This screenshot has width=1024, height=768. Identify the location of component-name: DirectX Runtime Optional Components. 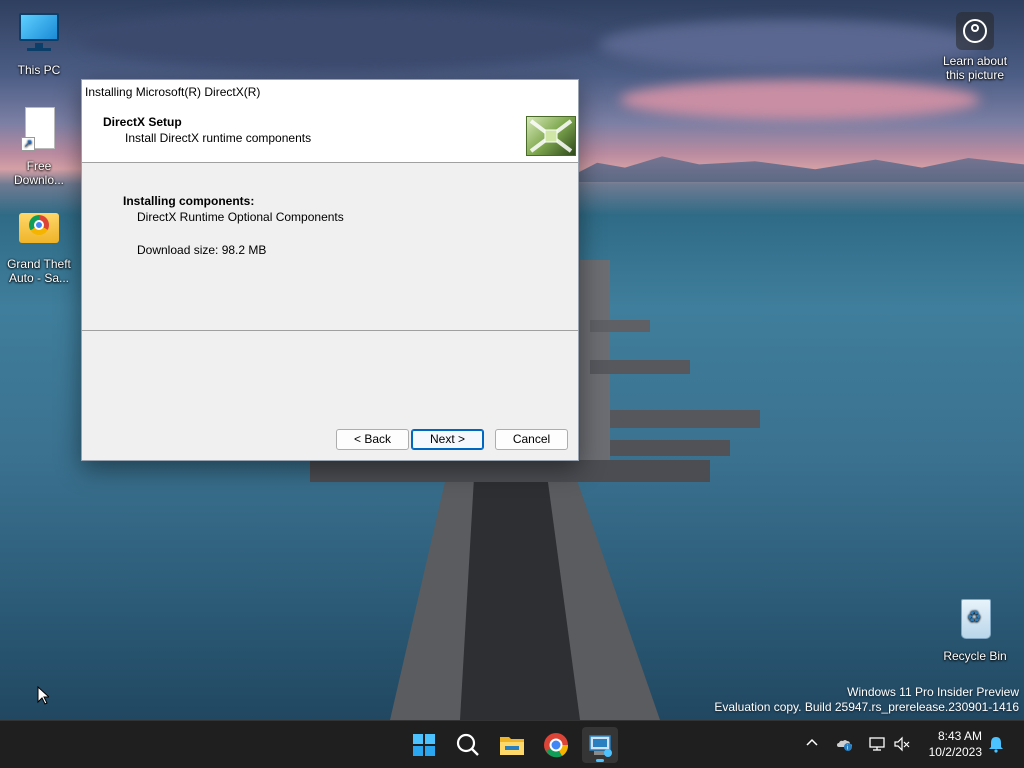
(240, 217).